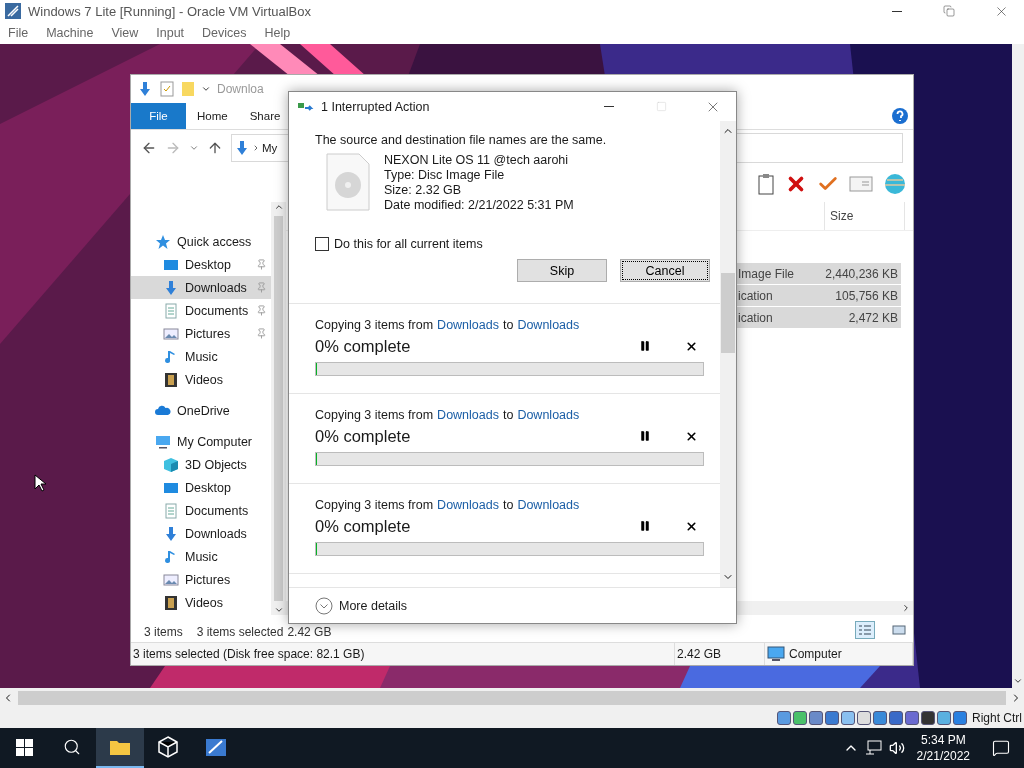 This screenshot has width=1024, height=768. What do you see at coordinates (665, 270) in the screenshot?
I see `cancel-button: Cancel` at bounding box center [665, 270].